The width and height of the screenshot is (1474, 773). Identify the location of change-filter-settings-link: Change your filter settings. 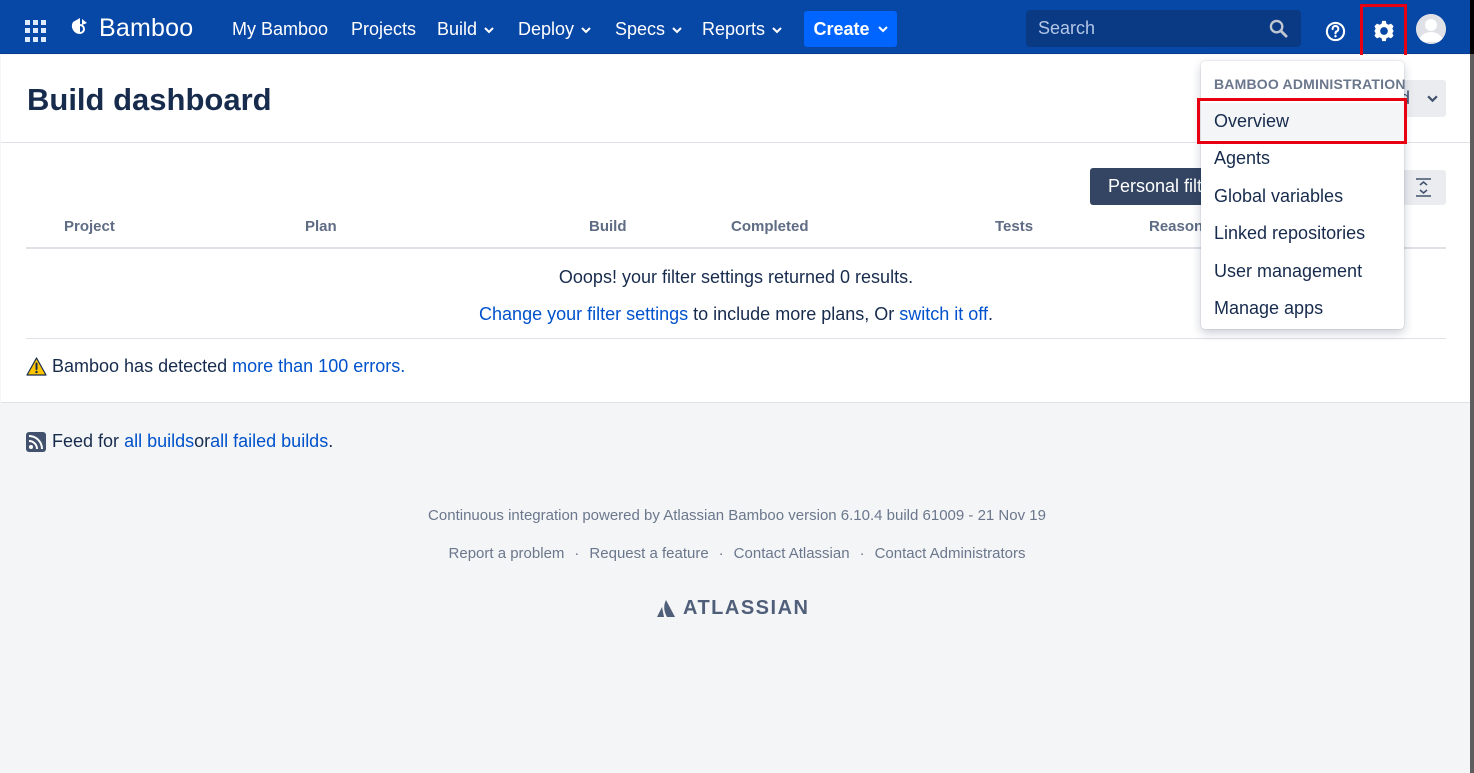
(583, 314).